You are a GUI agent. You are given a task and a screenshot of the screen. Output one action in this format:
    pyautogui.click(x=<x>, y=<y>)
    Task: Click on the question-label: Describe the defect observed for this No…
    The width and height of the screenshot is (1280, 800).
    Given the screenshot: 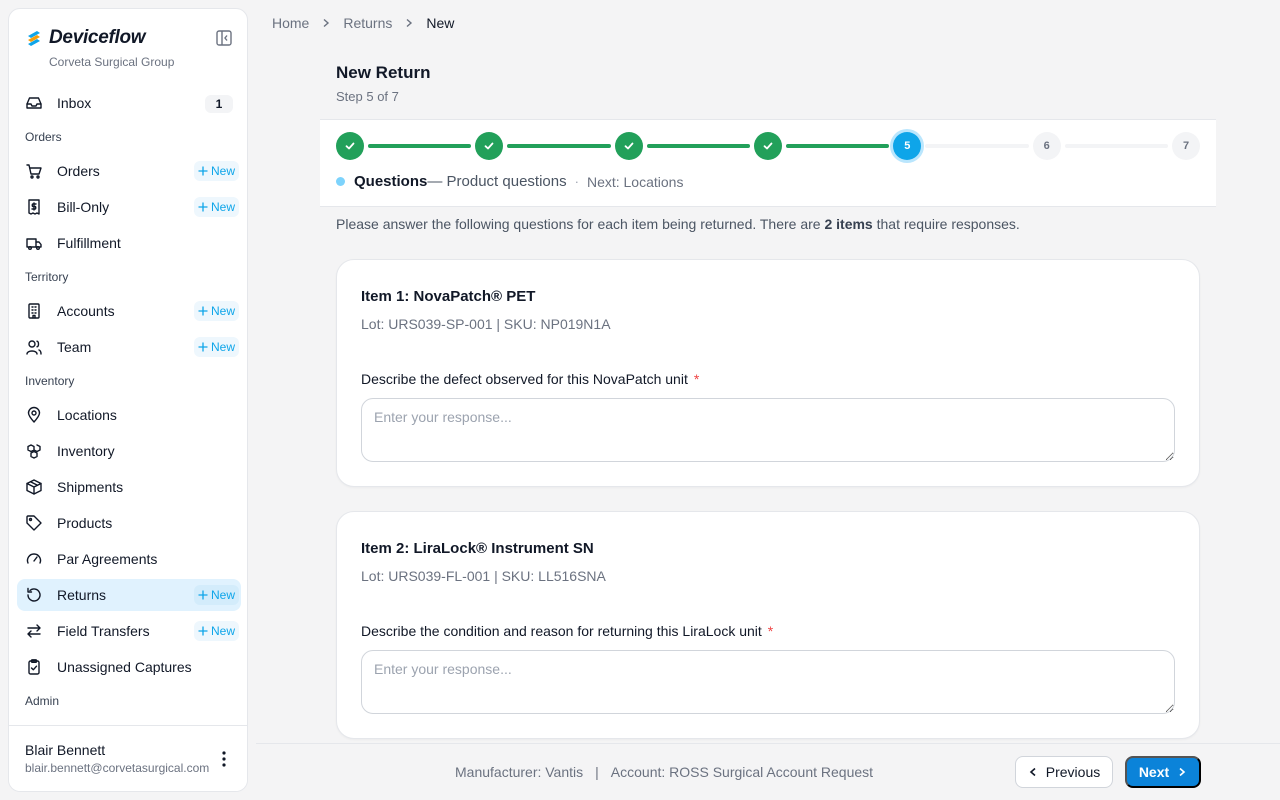 What is the action you would take?
    pyautogui.click(x=530, y=379)
    